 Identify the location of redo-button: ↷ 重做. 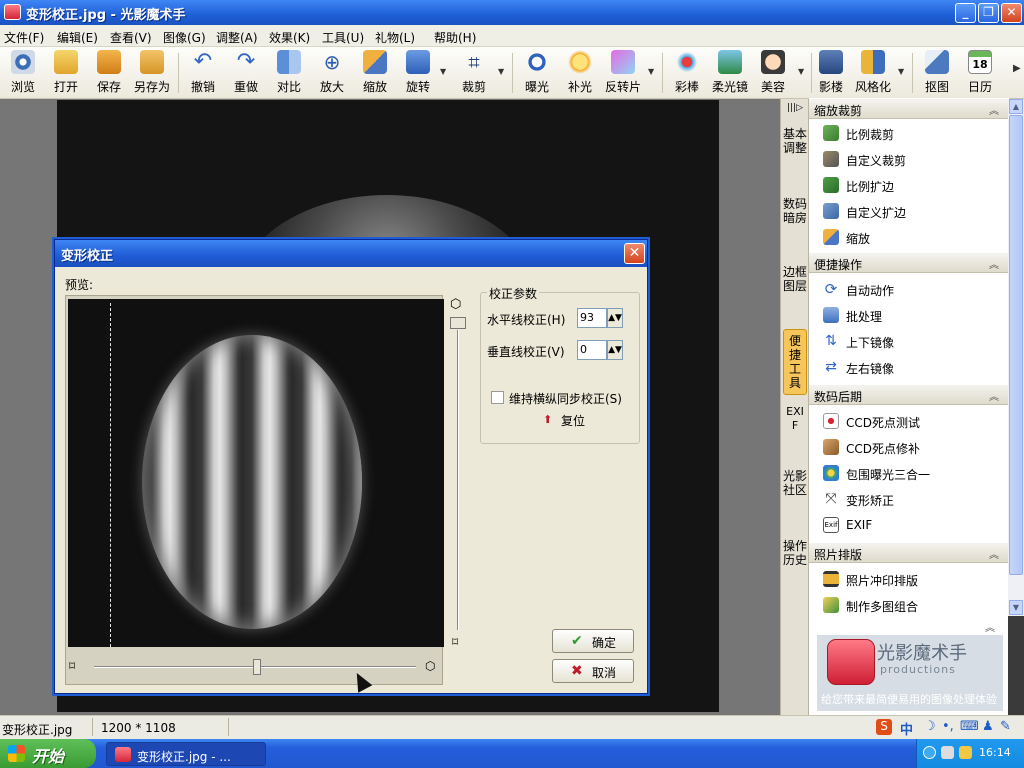
(246, 73).